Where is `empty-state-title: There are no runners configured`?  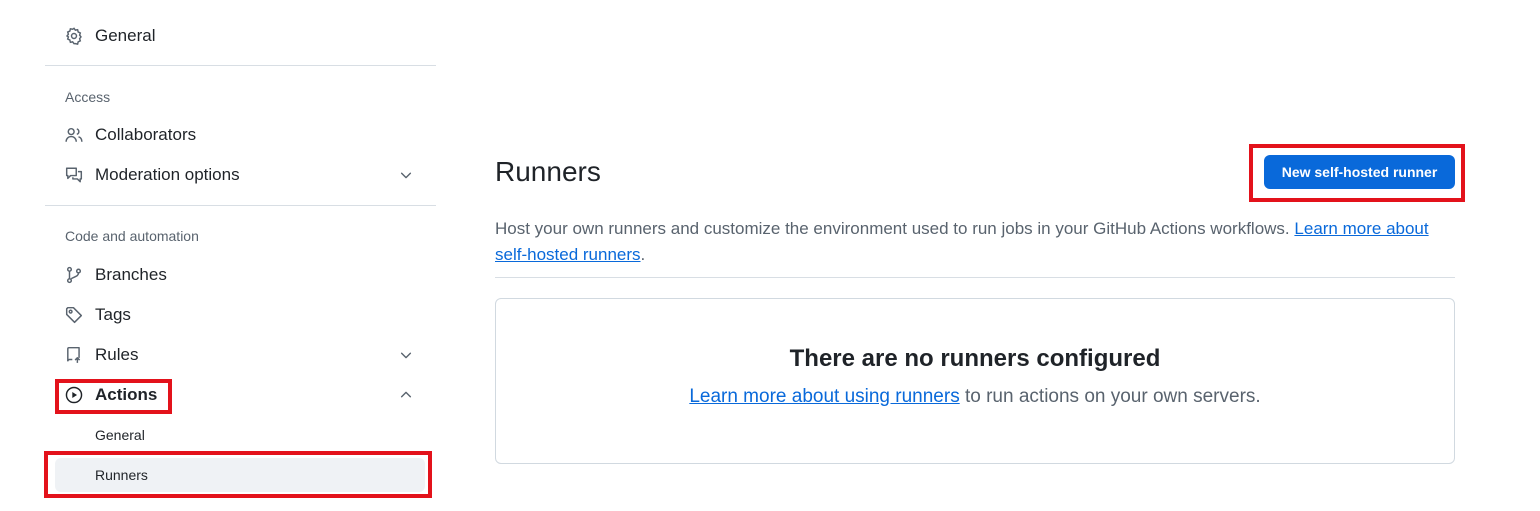 empty-state-title: There are no runners configured is located at coordinates (975, 358).